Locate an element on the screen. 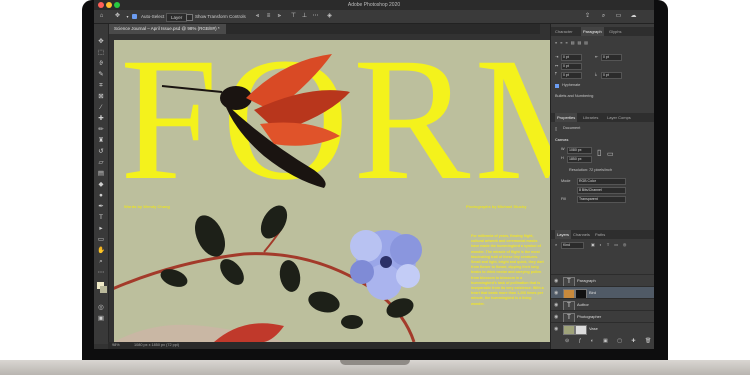 The width and height of the screenshot is (750, 375). mode-dropdown: RGB Color is located at coordinates (601, 181).